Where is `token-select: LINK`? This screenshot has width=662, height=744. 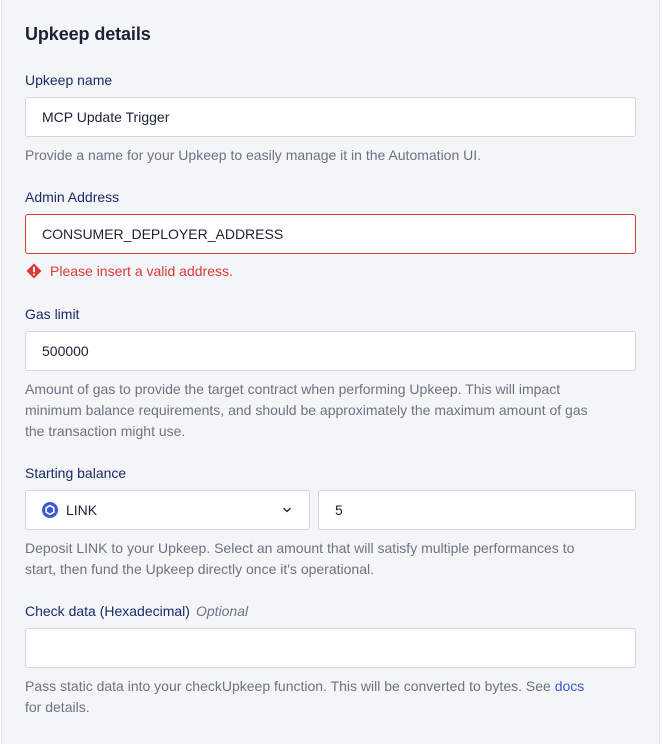
token-select: LINK is located at coordinates (167, 510).